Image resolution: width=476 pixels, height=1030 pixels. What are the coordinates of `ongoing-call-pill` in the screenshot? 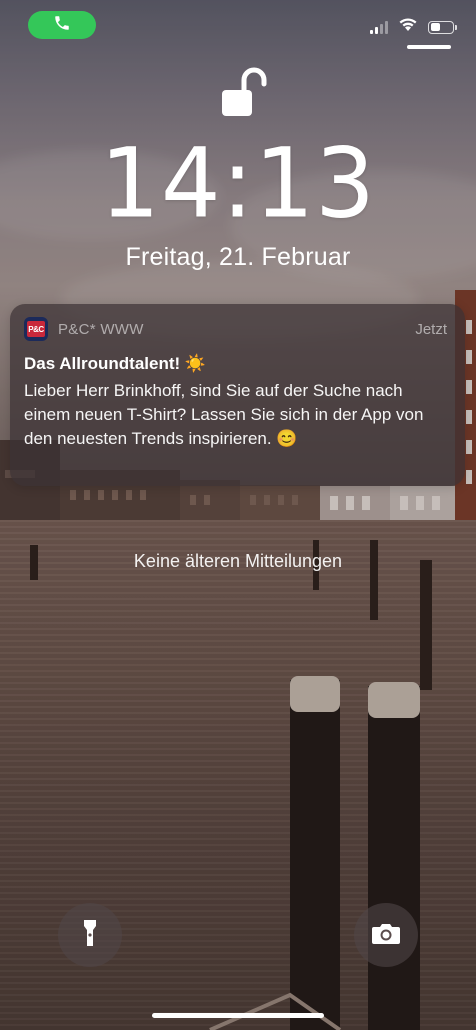 It's located at (62, 25).